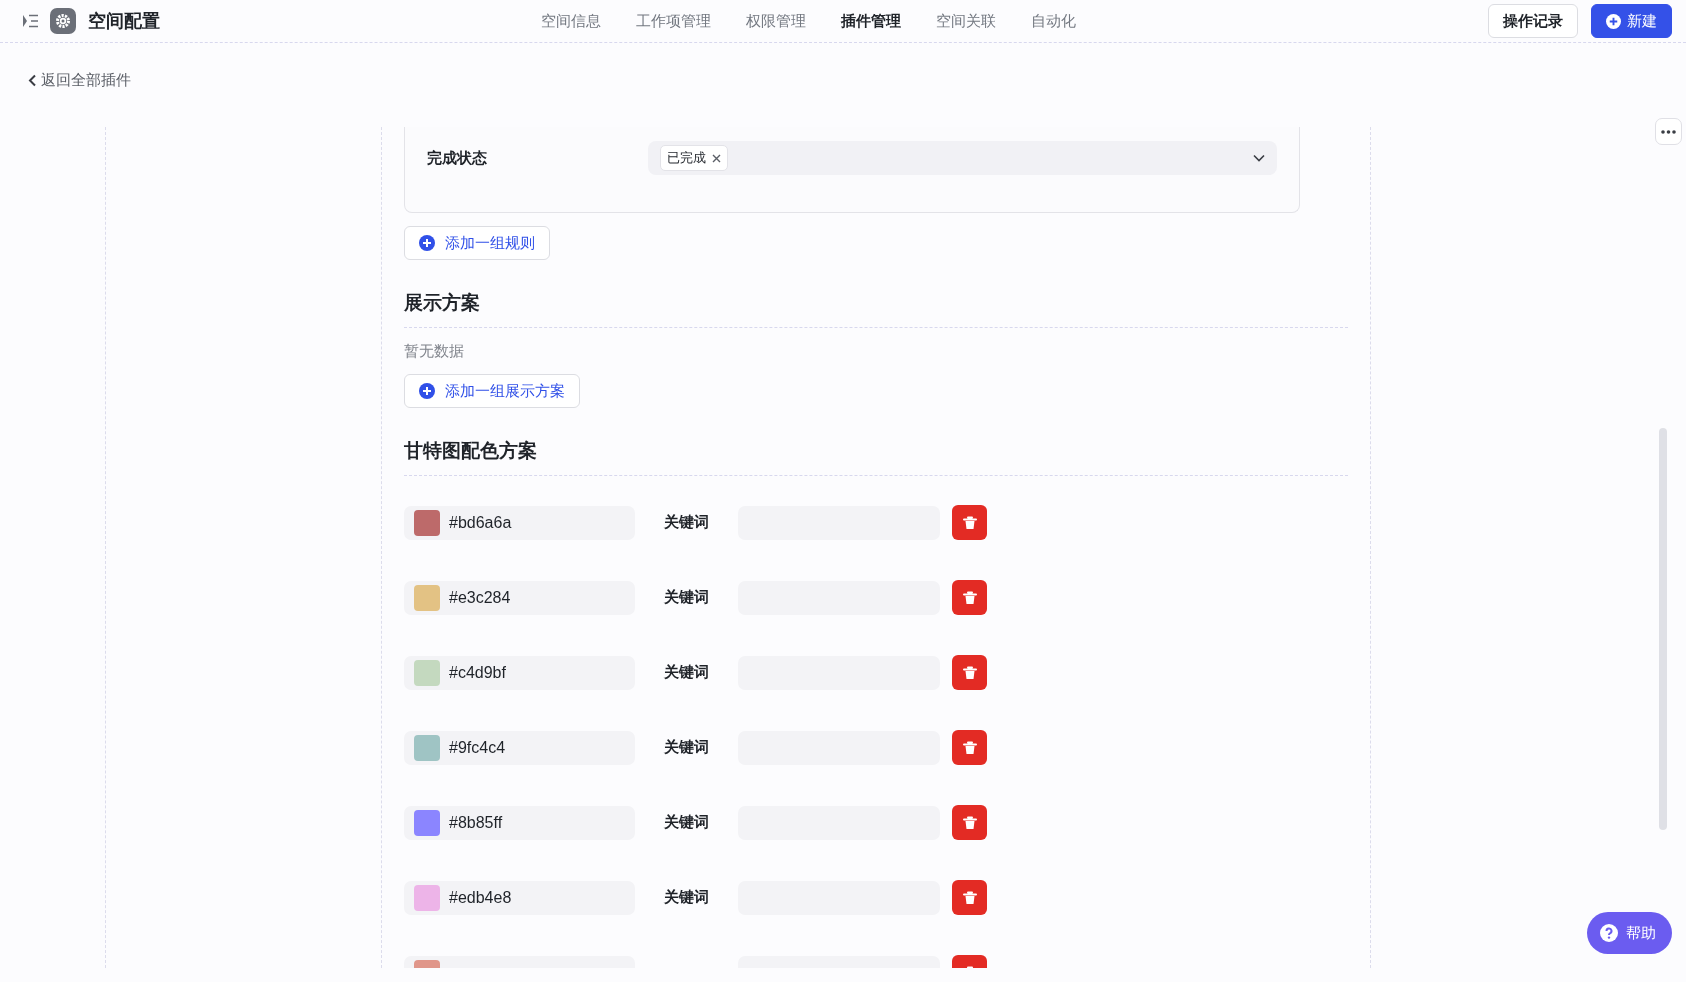 The height and width of the screenshot is (982, 1686). What do you see at coordinates (876, 309) in the screenshot?
I see `section-title: 展示方案` at bounding box center [876, 309].